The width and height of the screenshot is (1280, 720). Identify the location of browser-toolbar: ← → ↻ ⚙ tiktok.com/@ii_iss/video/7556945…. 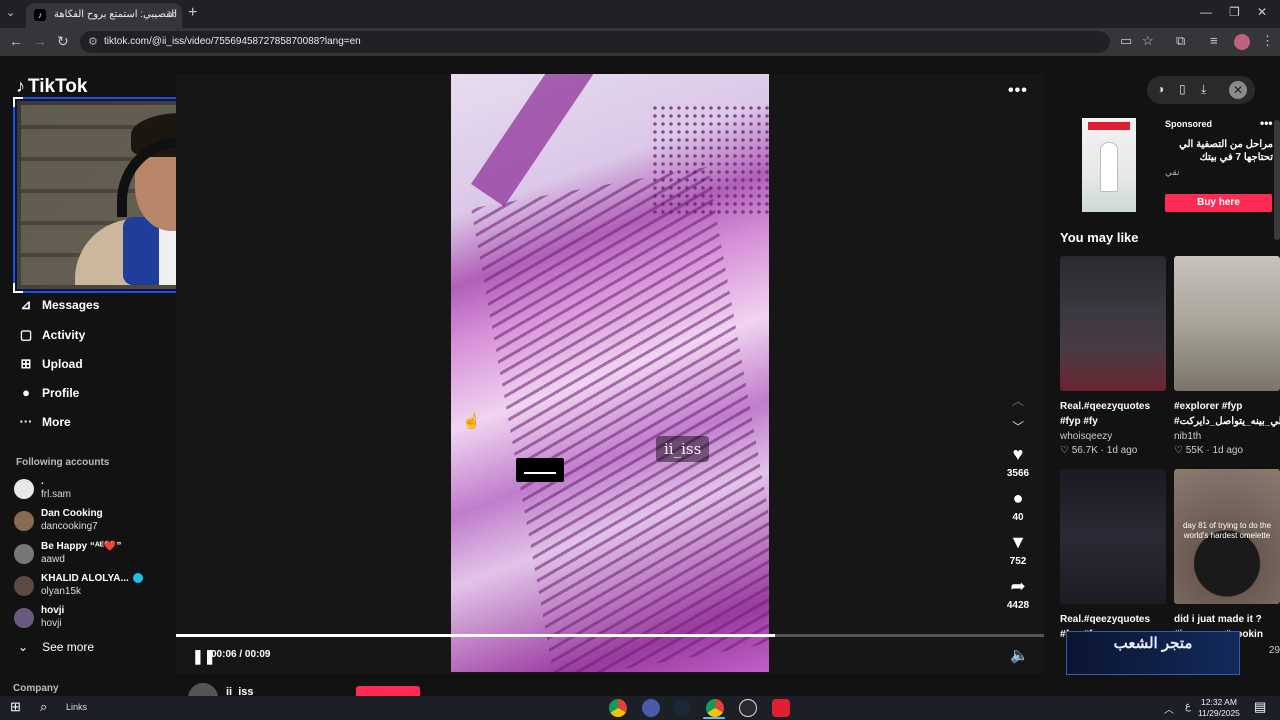
(640, 42).